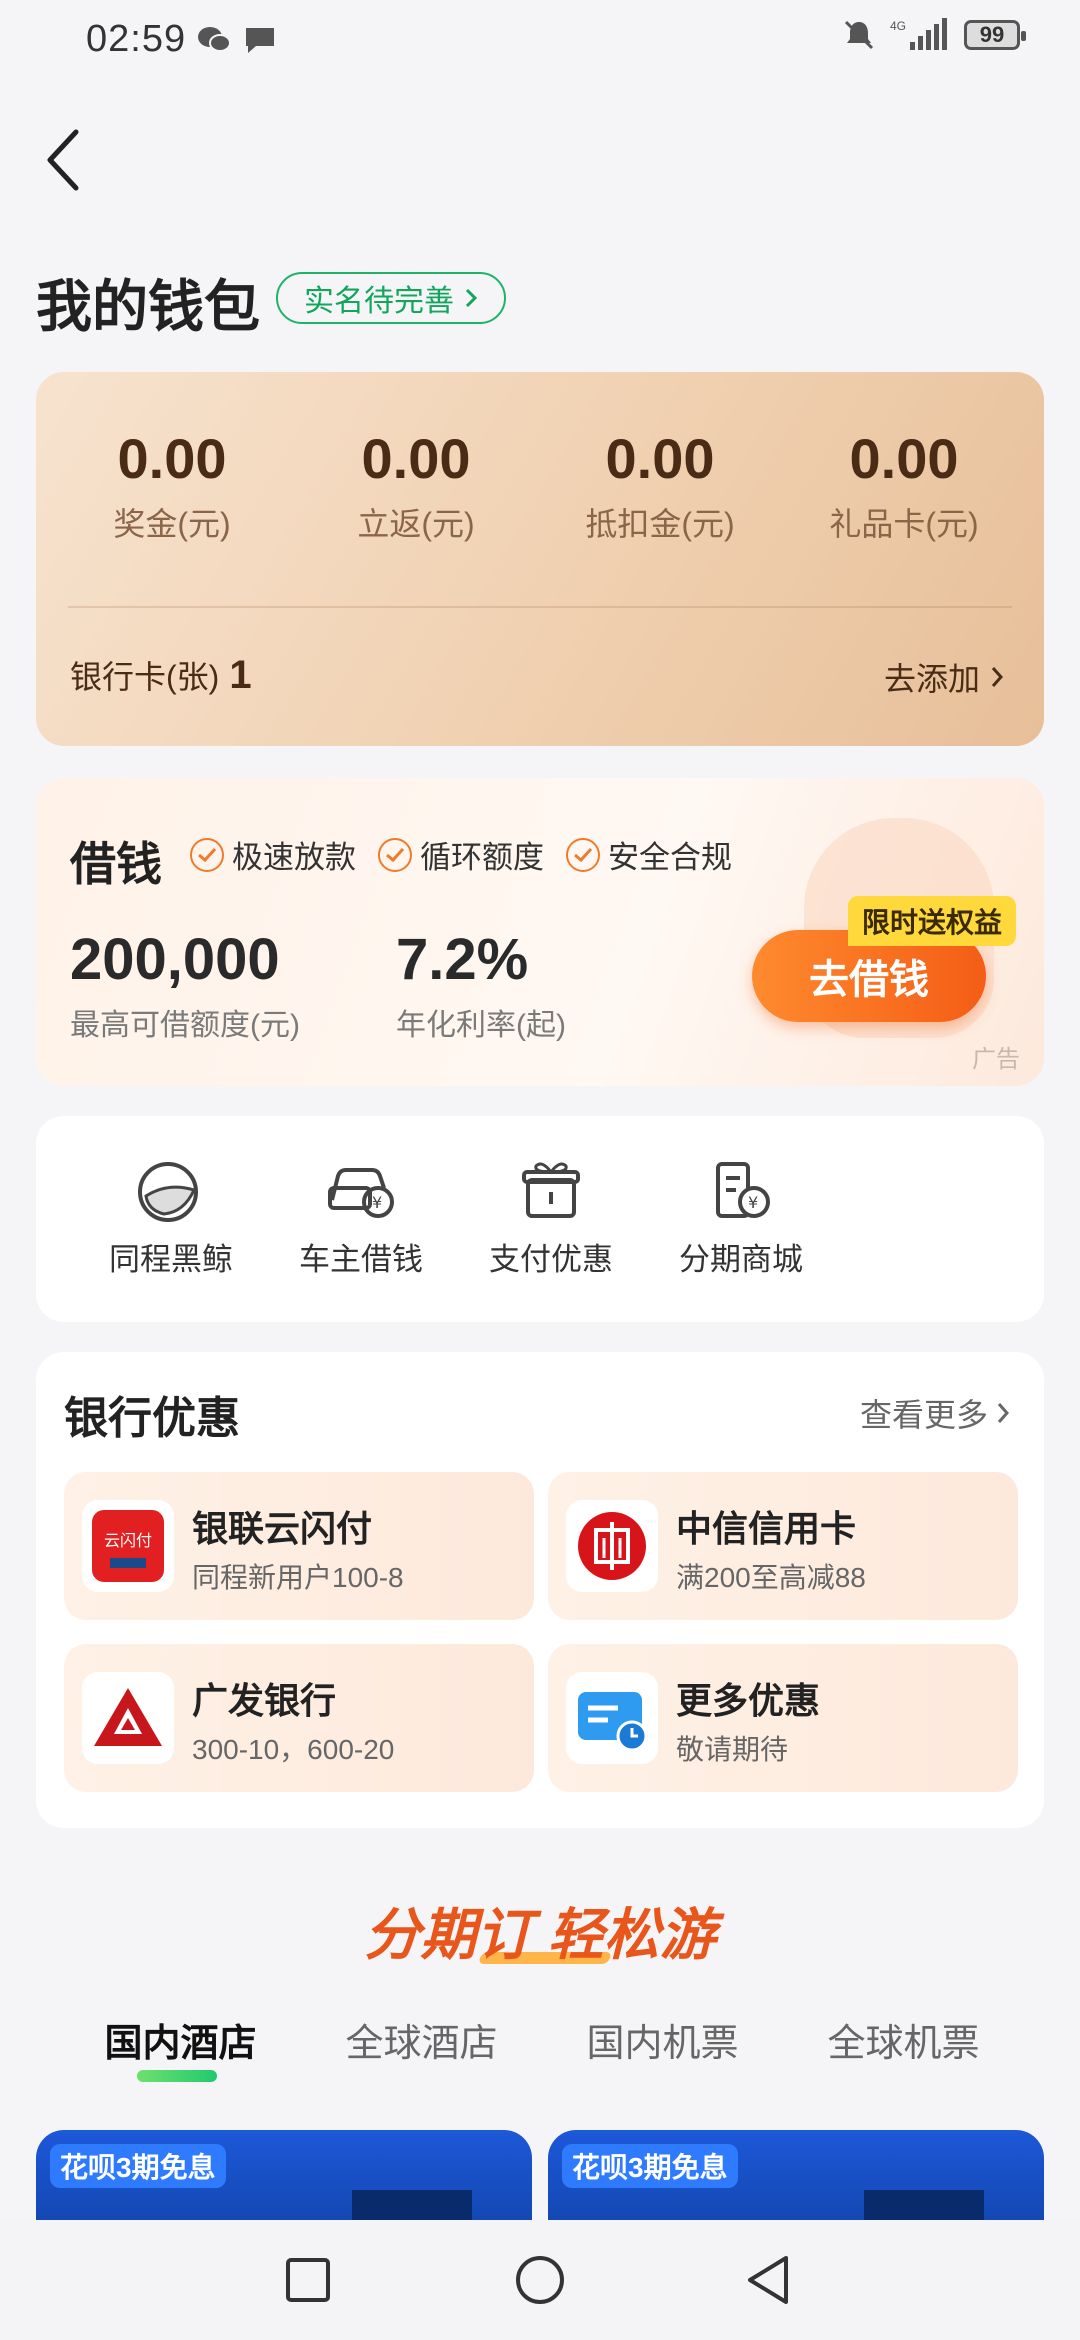 The image size is (1080, 2340). I want to click on see-more-link: 查看更多, so click(935, 1413).